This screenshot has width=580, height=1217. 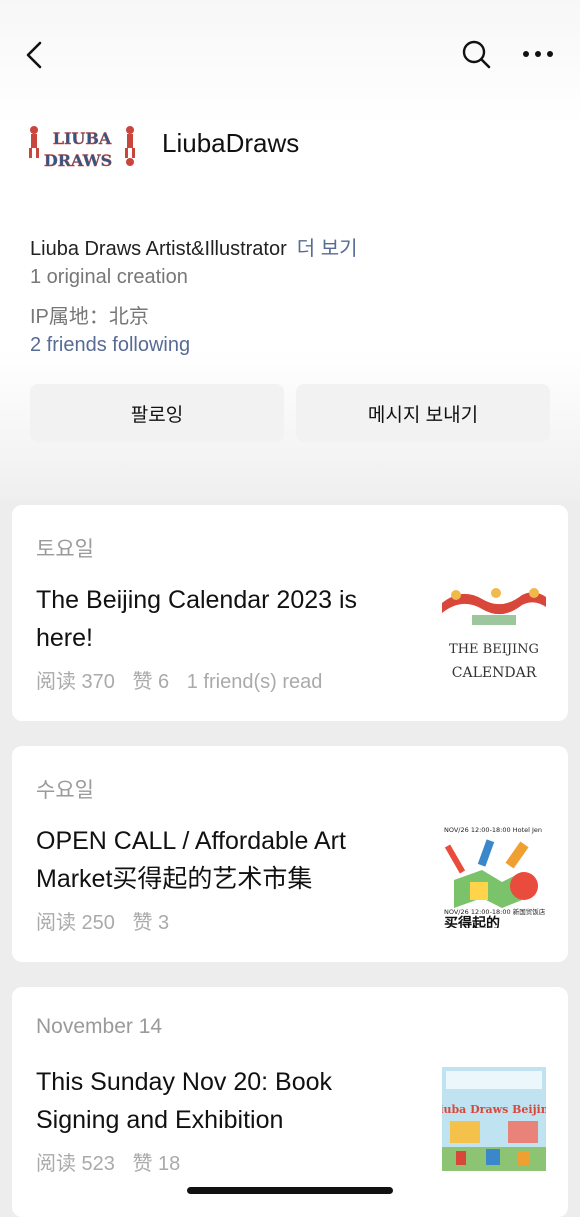 I want to click on friends-read: 1 friend(s) read, so click(x=254, y=682).